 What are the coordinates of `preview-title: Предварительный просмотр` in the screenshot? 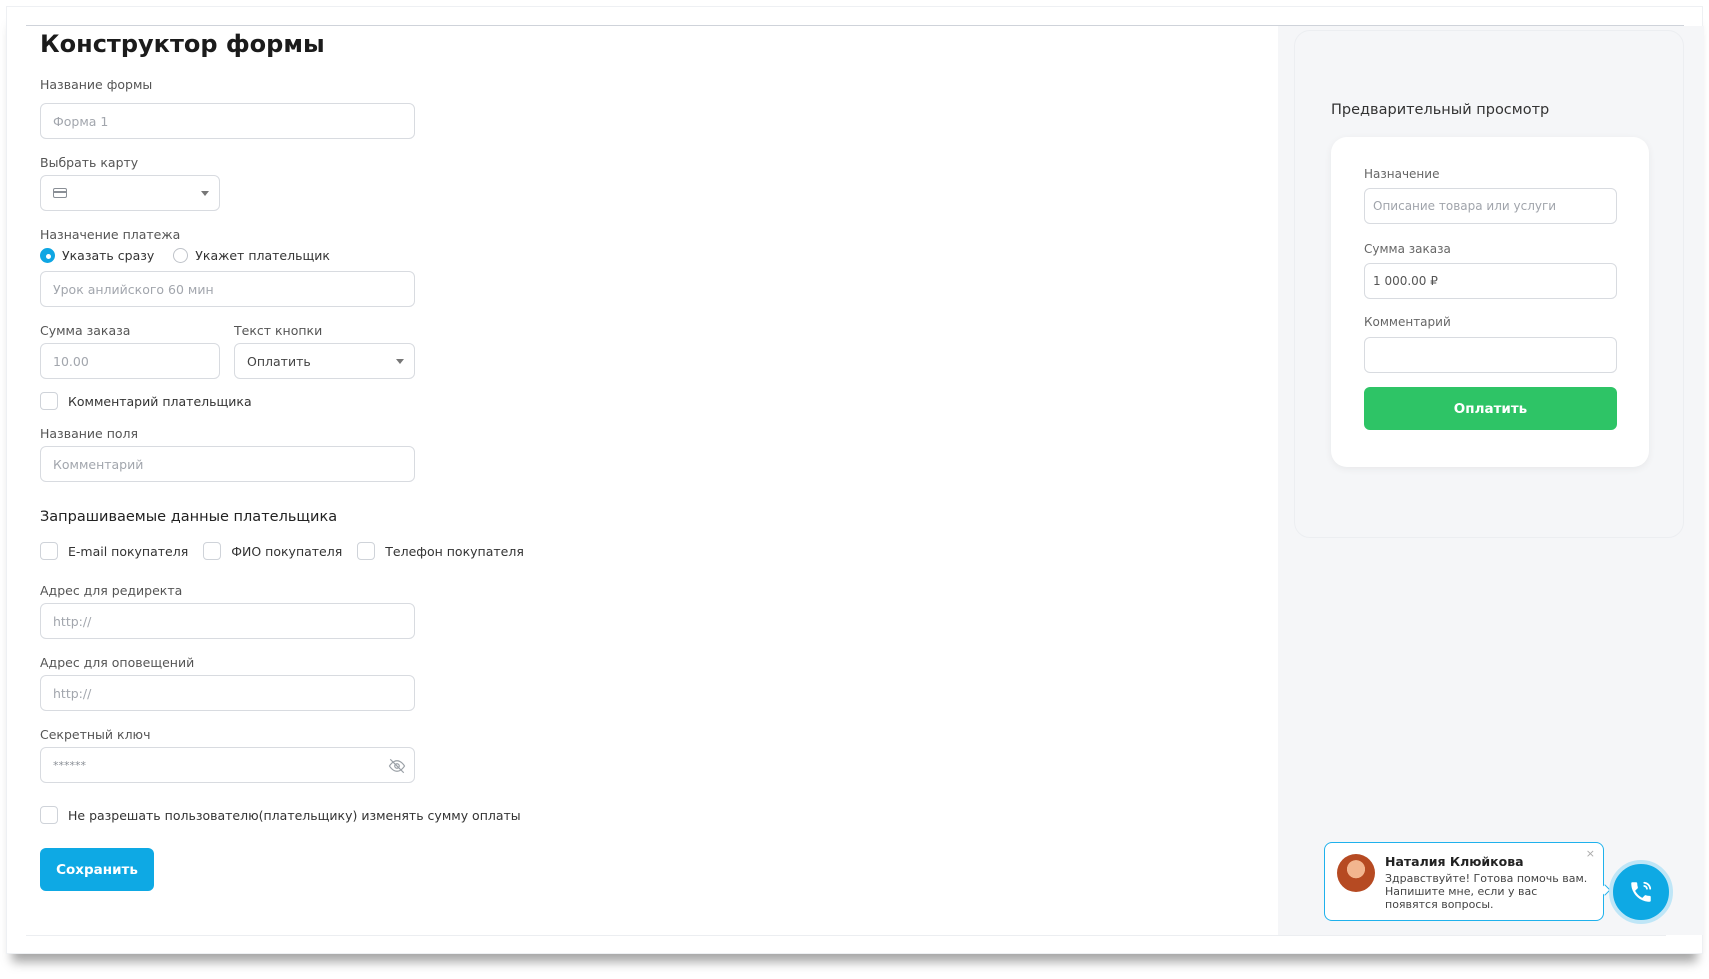 It's located at (1440, 110).